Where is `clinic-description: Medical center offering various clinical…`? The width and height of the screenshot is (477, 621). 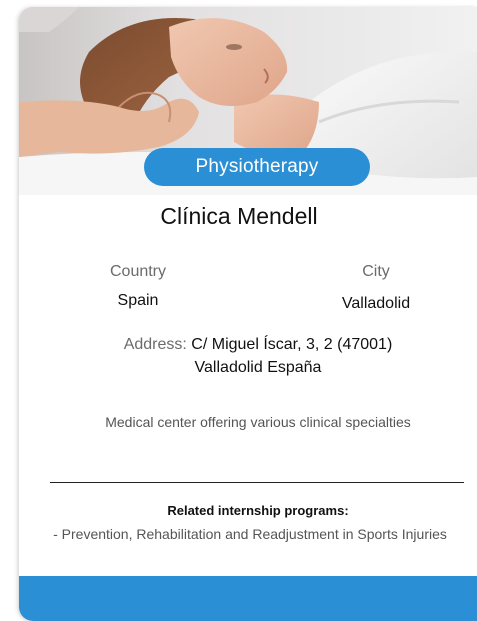
clinic-description: Medical center offering various clinical… is located at coordinates (258, 422).